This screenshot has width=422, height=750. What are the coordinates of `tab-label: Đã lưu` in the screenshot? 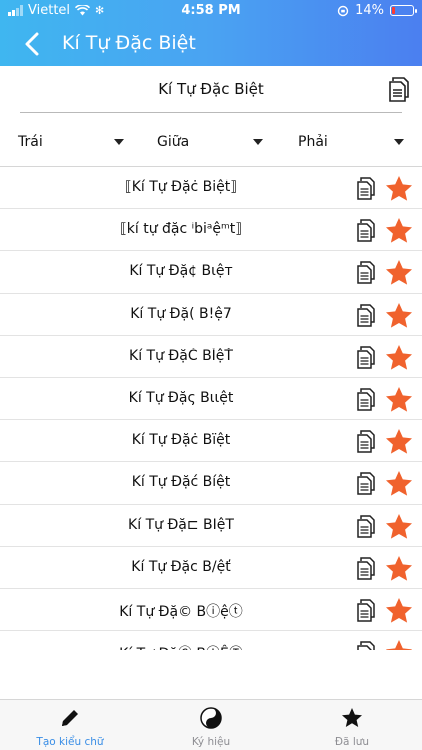 It's located at (352, 742).